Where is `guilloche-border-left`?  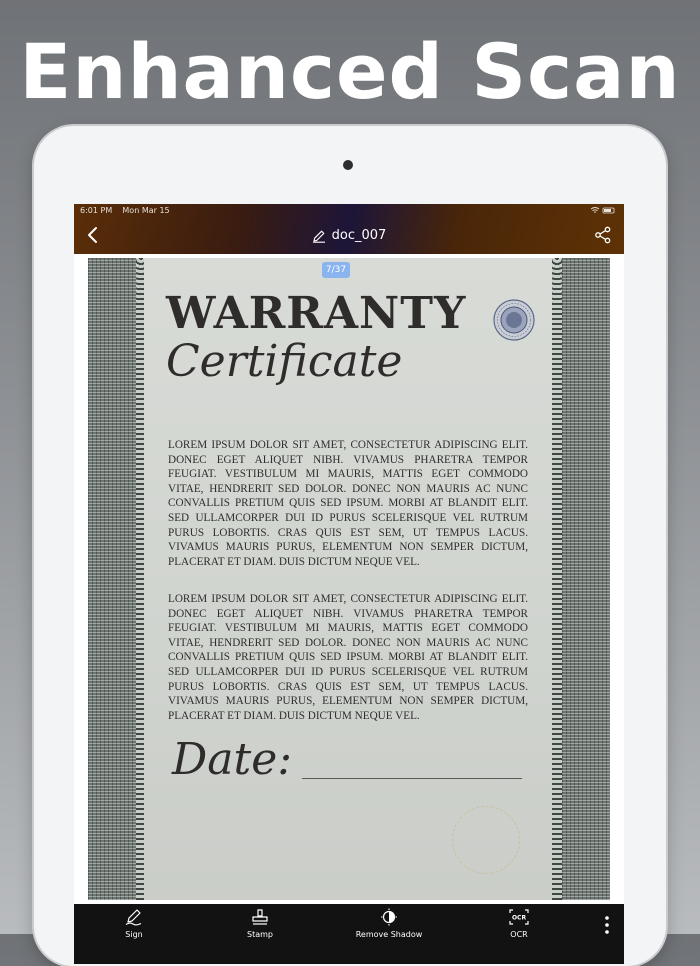 guilloche-border-left is located at coordinates (117, 579).